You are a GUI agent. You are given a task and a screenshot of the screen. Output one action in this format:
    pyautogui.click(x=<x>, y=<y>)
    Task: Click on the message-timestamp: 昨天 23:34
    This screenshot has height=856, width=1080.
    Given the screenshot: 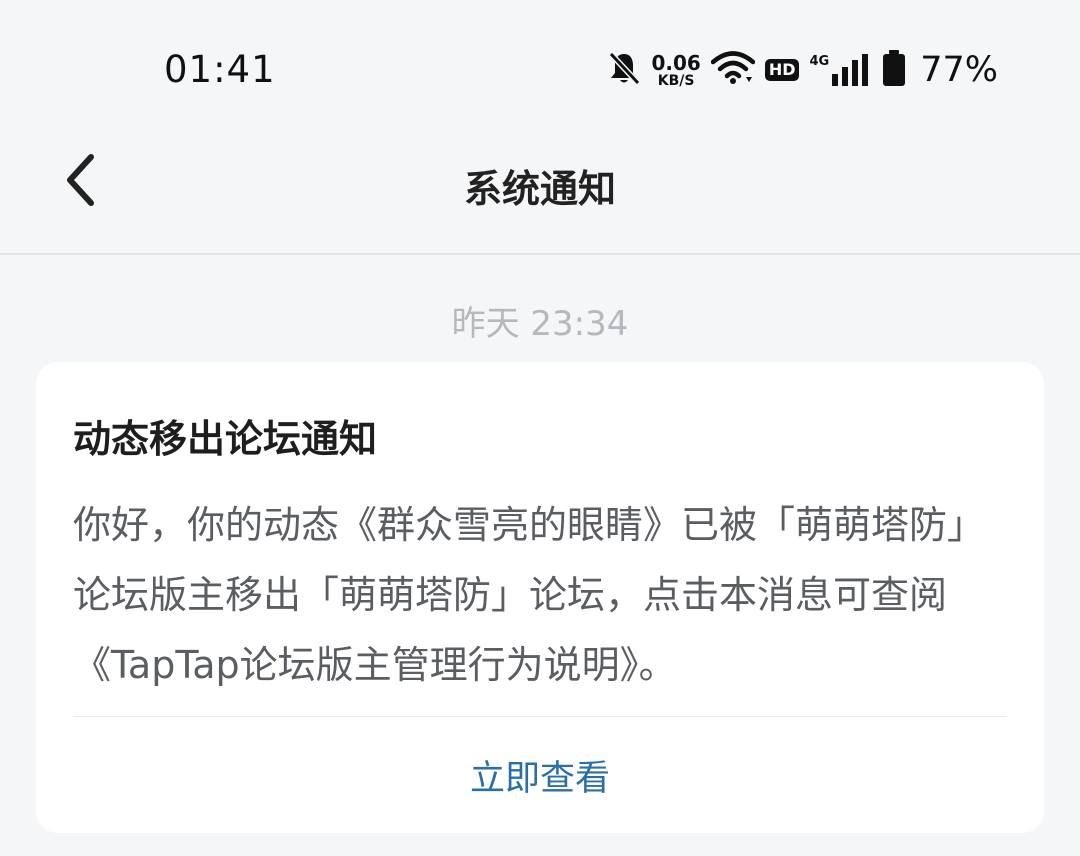 What is the action you would take?
    pyautogui.click(x=540, y=324)
    